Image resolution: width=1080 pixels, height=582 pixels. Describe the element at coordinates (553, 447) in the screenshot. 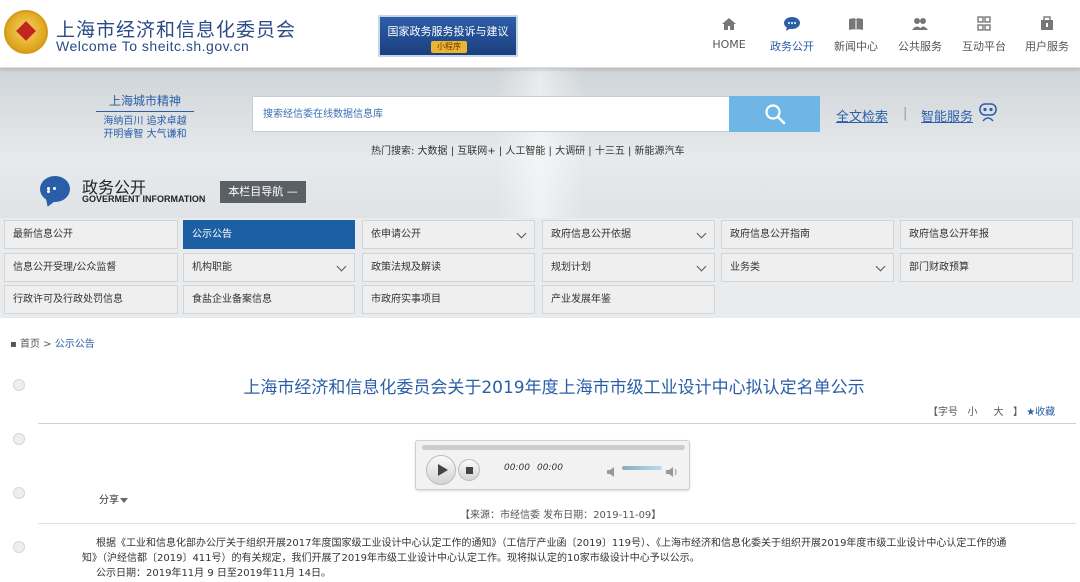

I see `audio-progress-track` at that location.